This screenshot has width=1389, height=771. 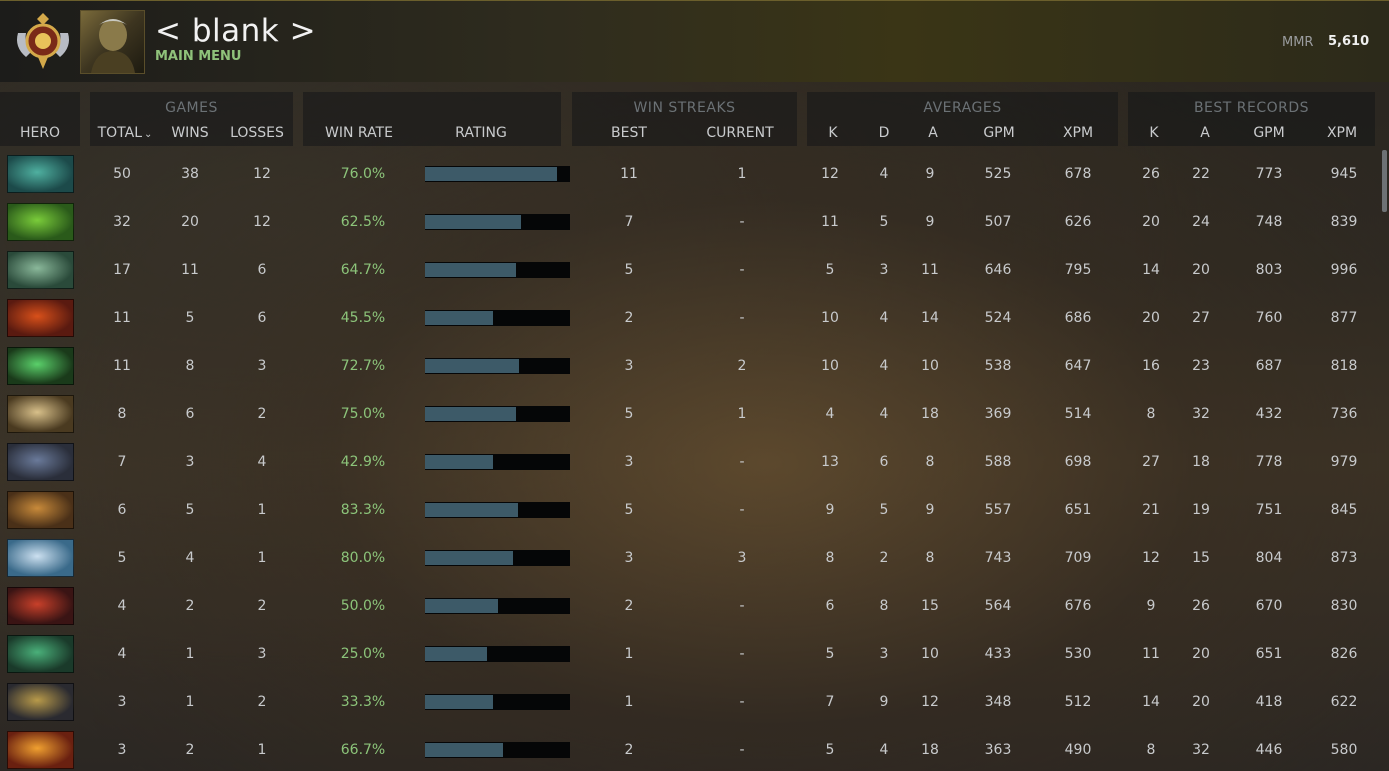 What do you see at coordinates (999, 133) in the screenshot?
I see `col-avg-gpm: GPM` at bounding box center [999, 133].